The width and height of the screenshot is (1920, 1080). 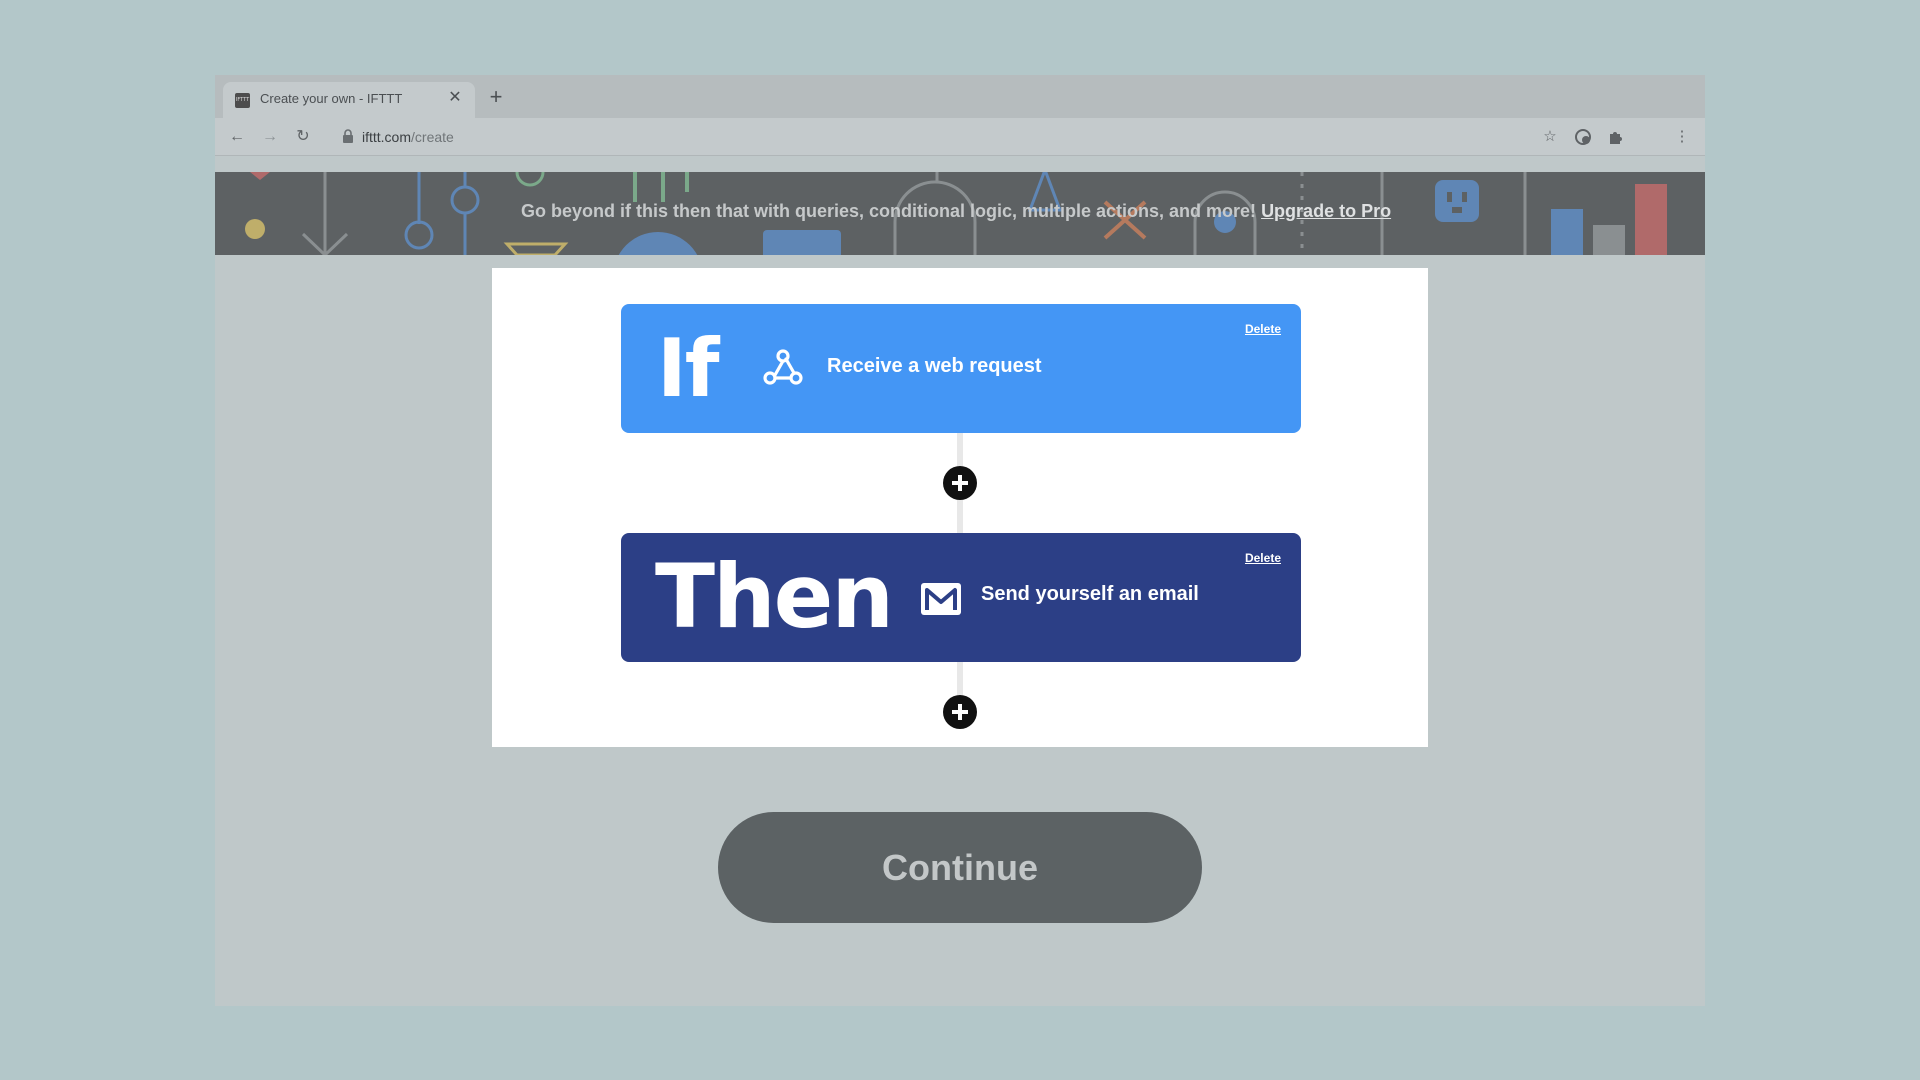 What do you see at coordinates (688, 368) in the screenshot?
I see `if-keyword: If` at bounding box center [688, 368].